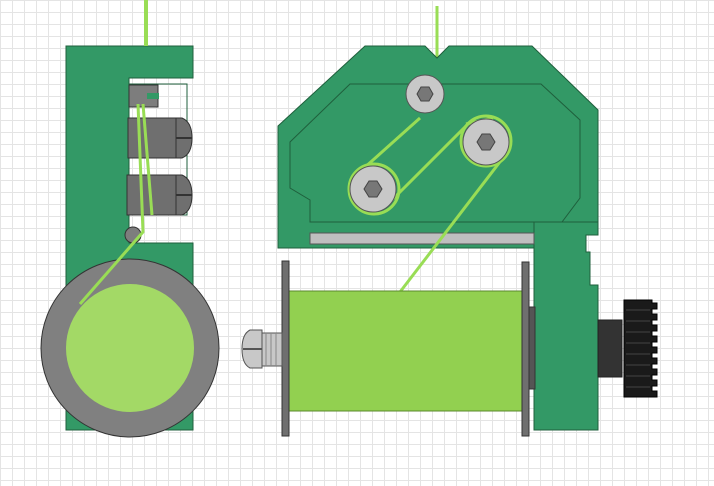 The height and width of the screenshot is (486, 714). I want to click on side-top-set-screw, so click(143, 96).